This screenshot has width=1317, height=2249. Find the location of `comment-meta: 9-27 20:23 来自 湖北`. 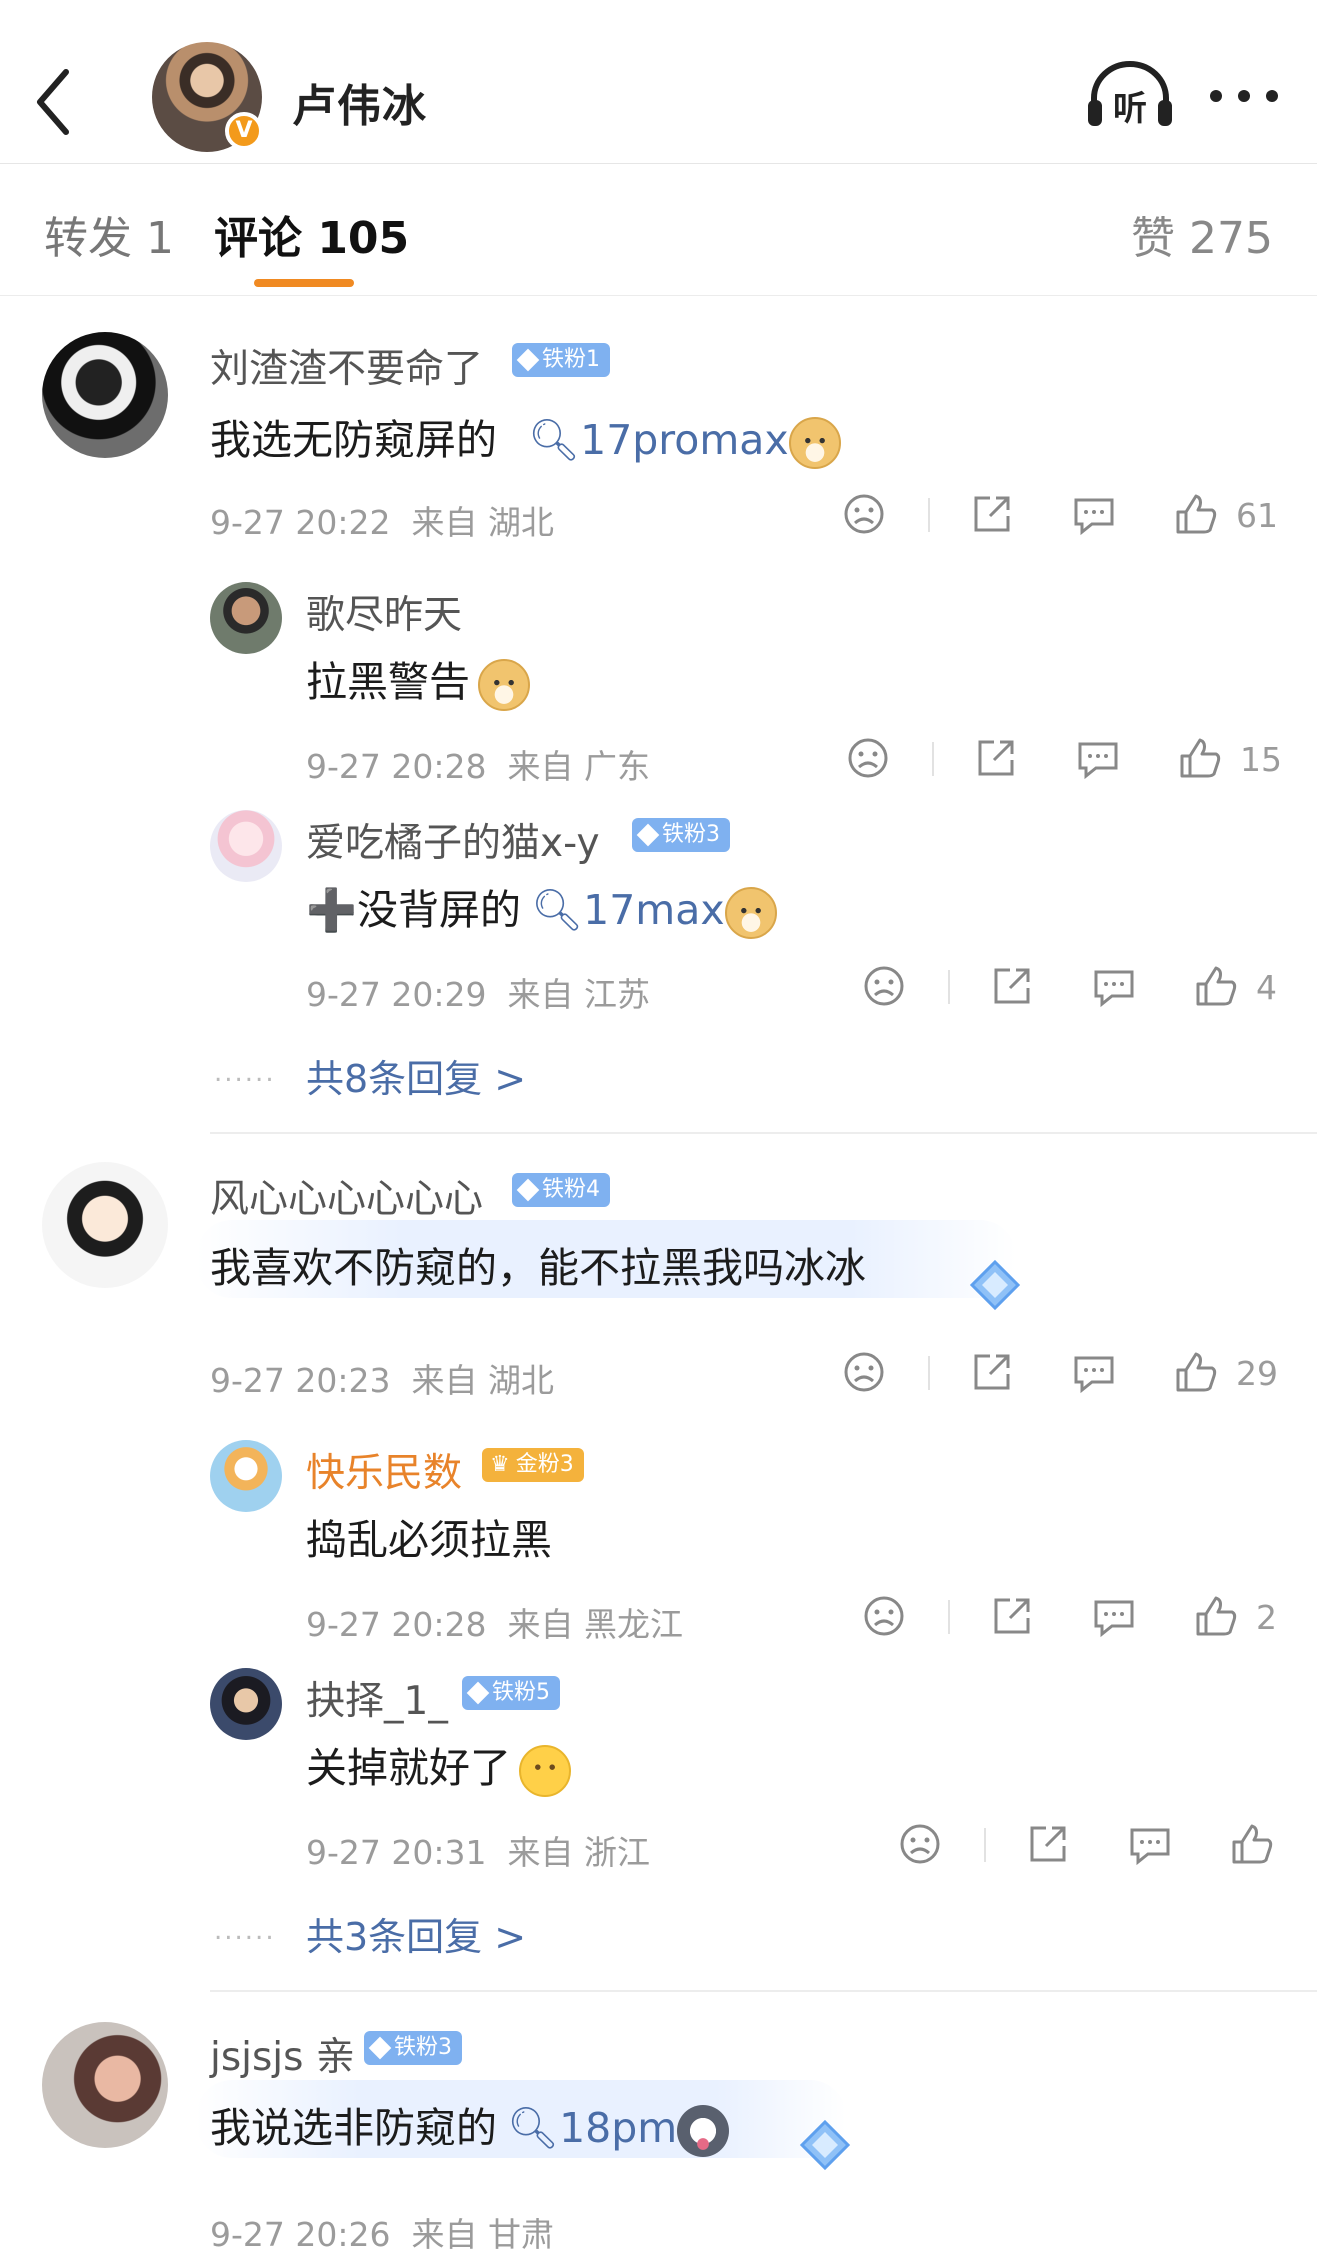

comment-meta: 9-27 20:23 来自 湖北 is located at coordinates (382, 1378).